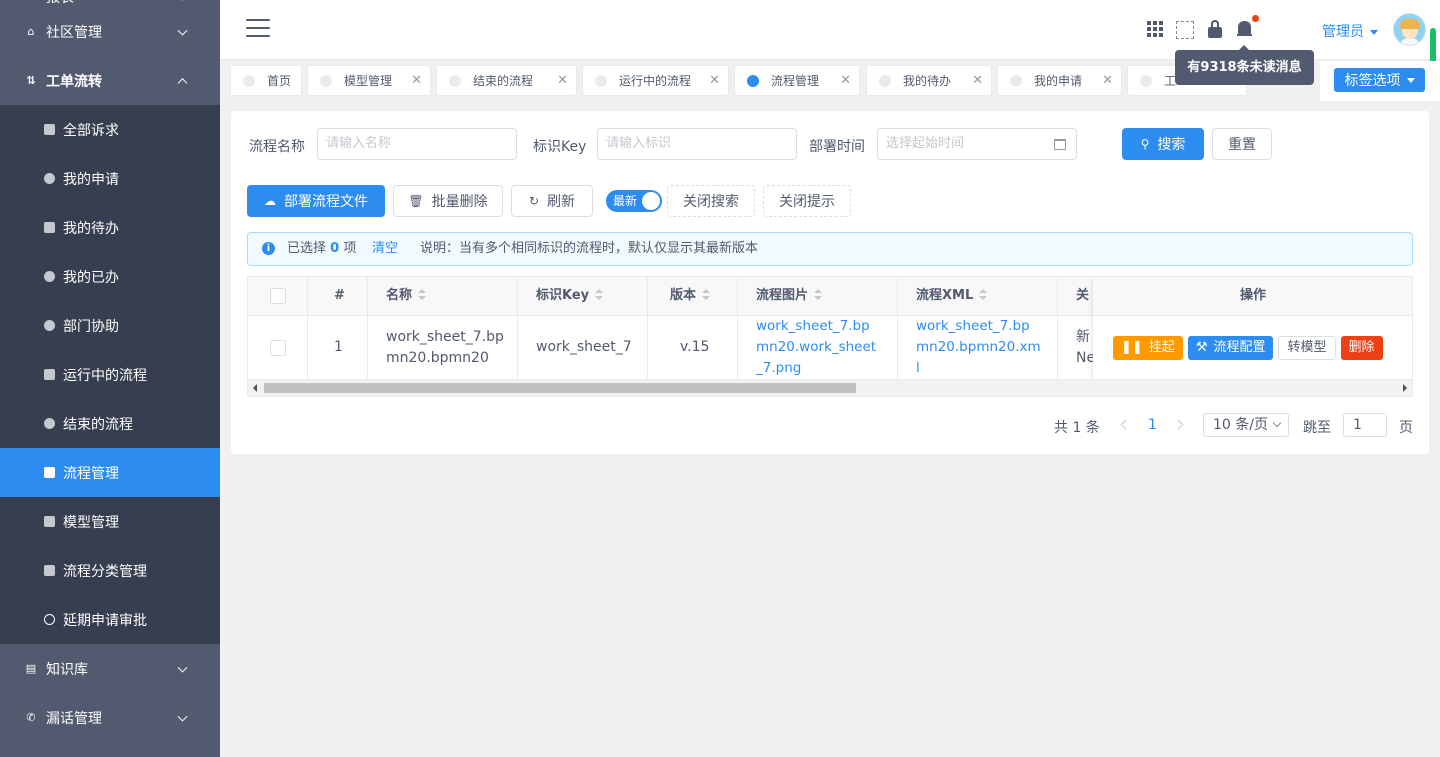  Describe the element at coordinates (1178, 424) in the screenshot. I see `next-page-icon` at that location.